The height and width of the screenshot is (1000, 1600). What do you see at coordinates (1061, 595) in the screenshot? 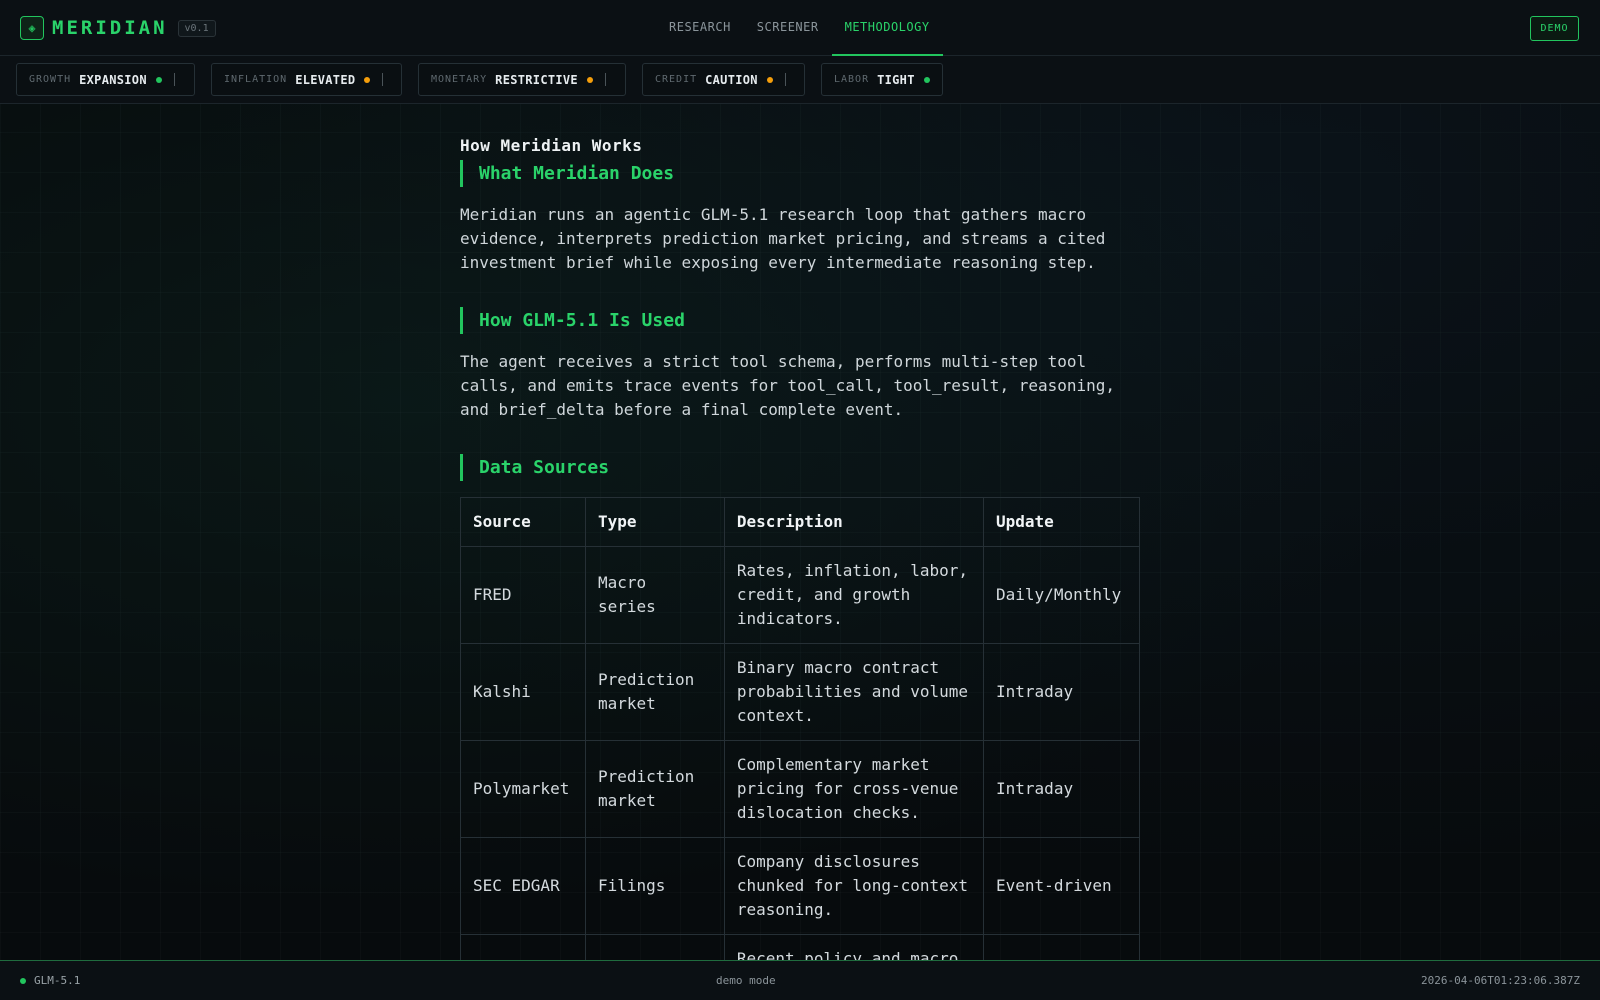
I see `cell-update: Daily/Monthly` at bounding box center [1061, 595].